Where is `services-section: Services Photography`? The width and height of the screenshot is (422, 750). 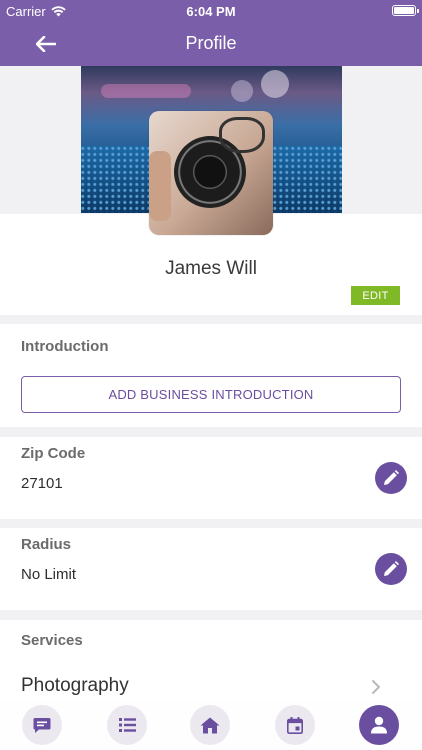 services-section: Services Photography is located at coordinates (211, 660).